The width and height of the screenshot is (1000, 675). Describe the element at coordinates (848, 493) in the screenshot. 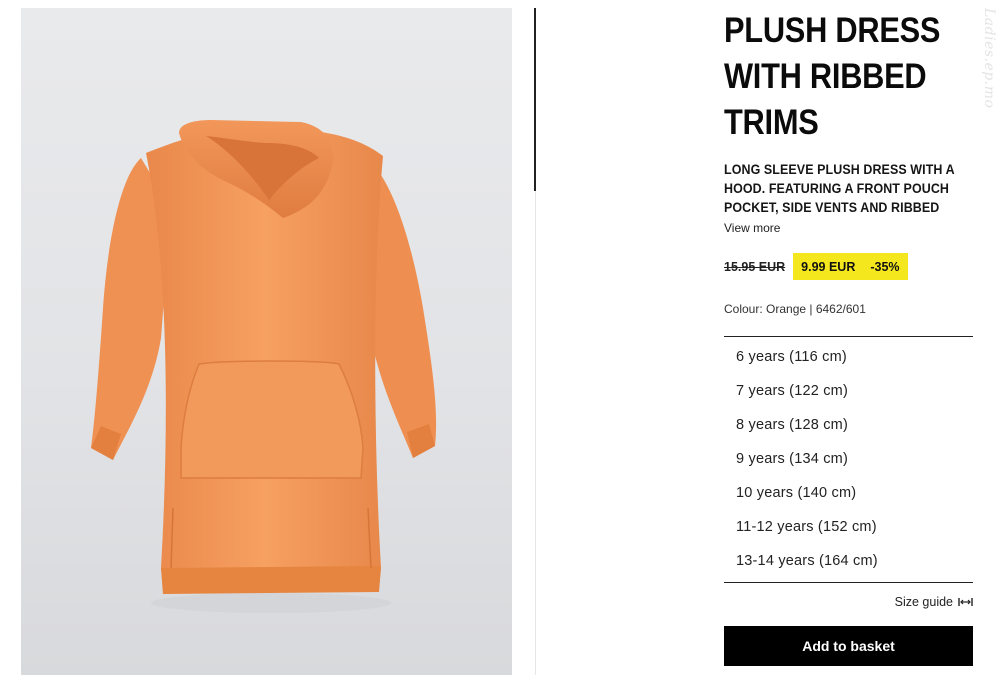

I see `size-option-10-years: 10 years (140 cm)` at that location.